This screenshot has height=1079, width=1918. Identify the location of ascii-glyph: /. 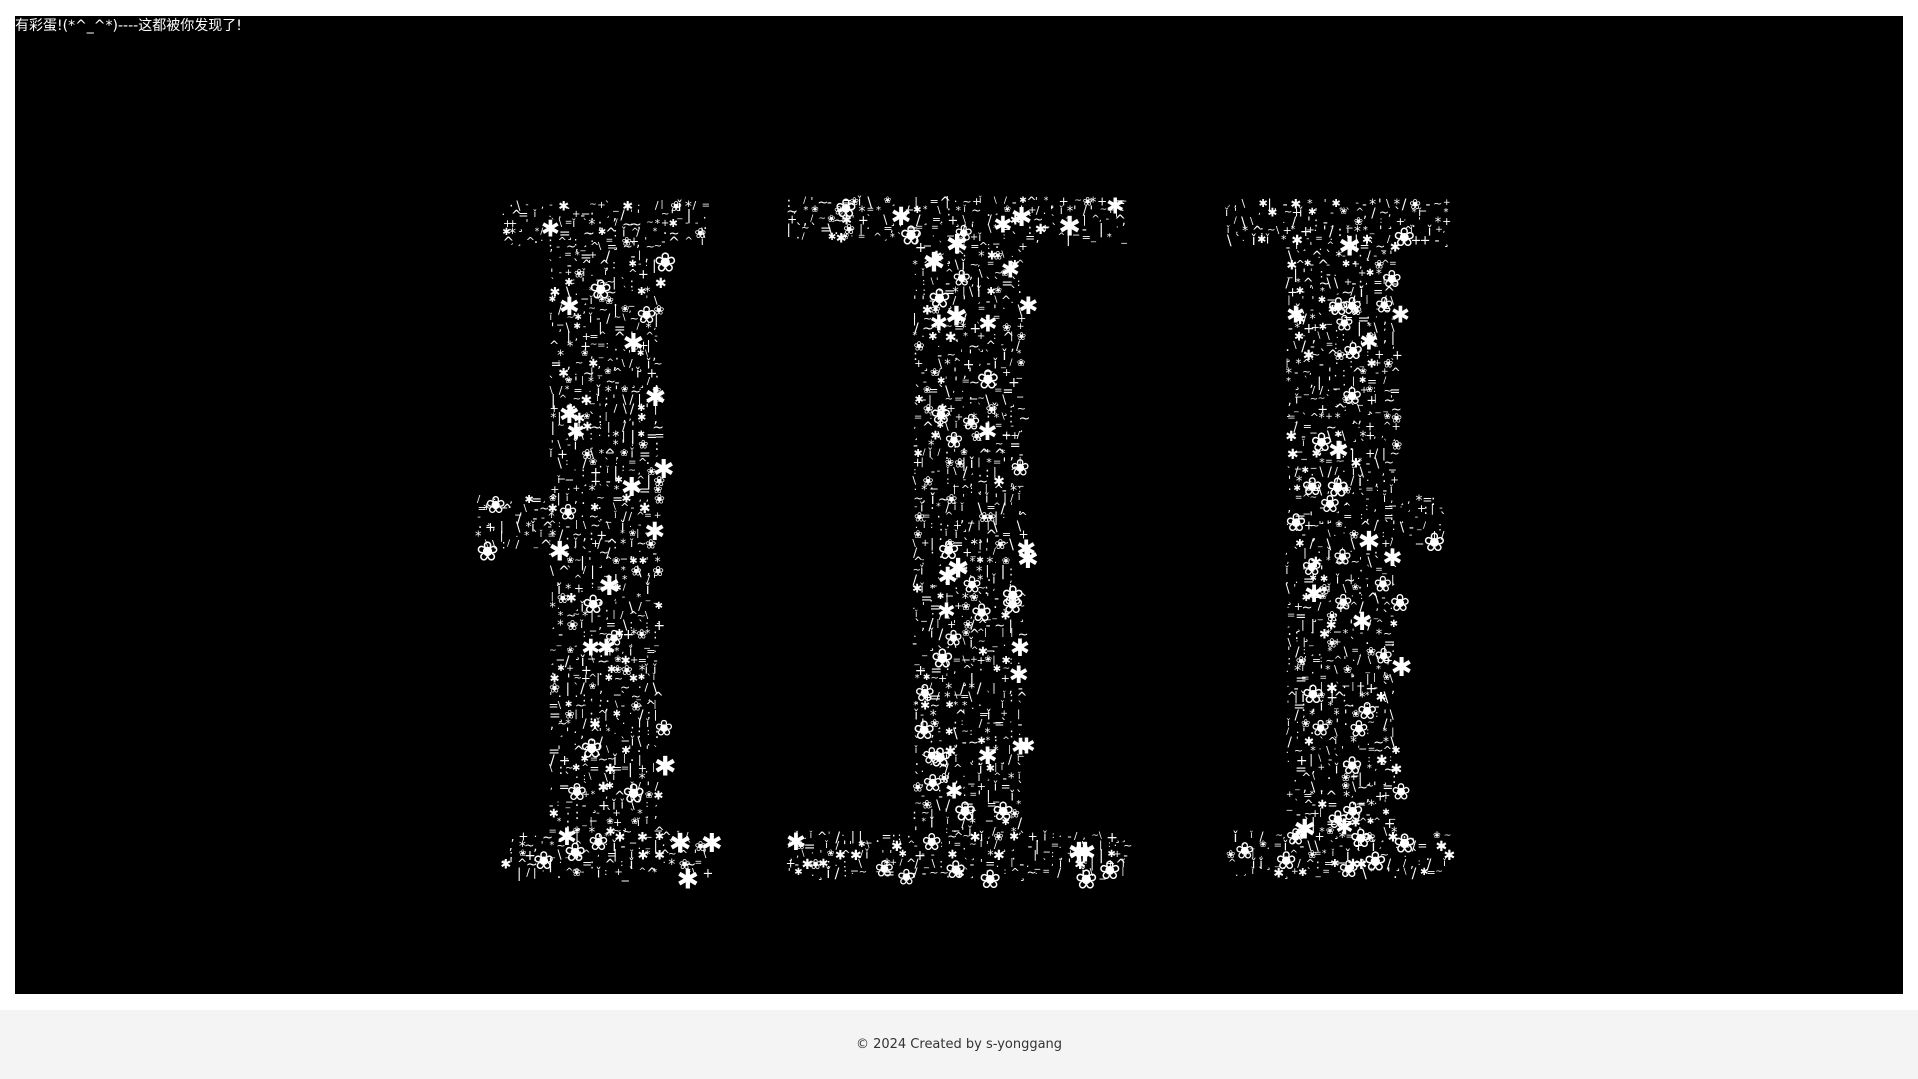
(585, 570).